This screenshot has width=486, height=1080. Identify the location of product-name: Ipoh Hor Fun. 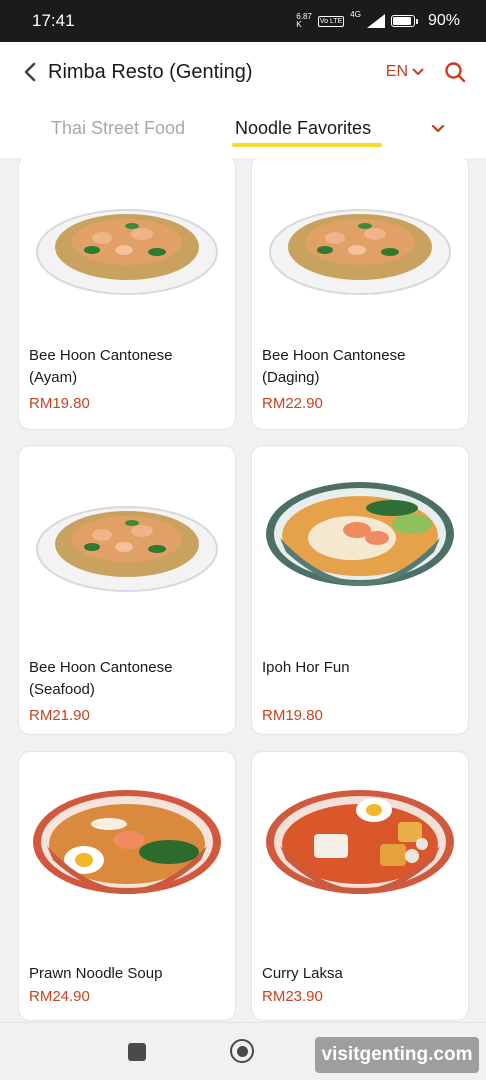
(306, 667).